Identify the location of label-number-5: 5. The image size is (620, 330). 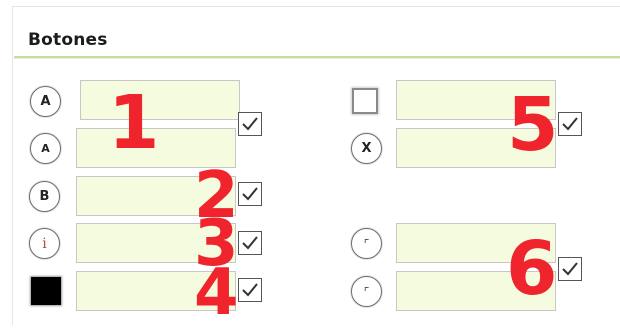
(532, 125).